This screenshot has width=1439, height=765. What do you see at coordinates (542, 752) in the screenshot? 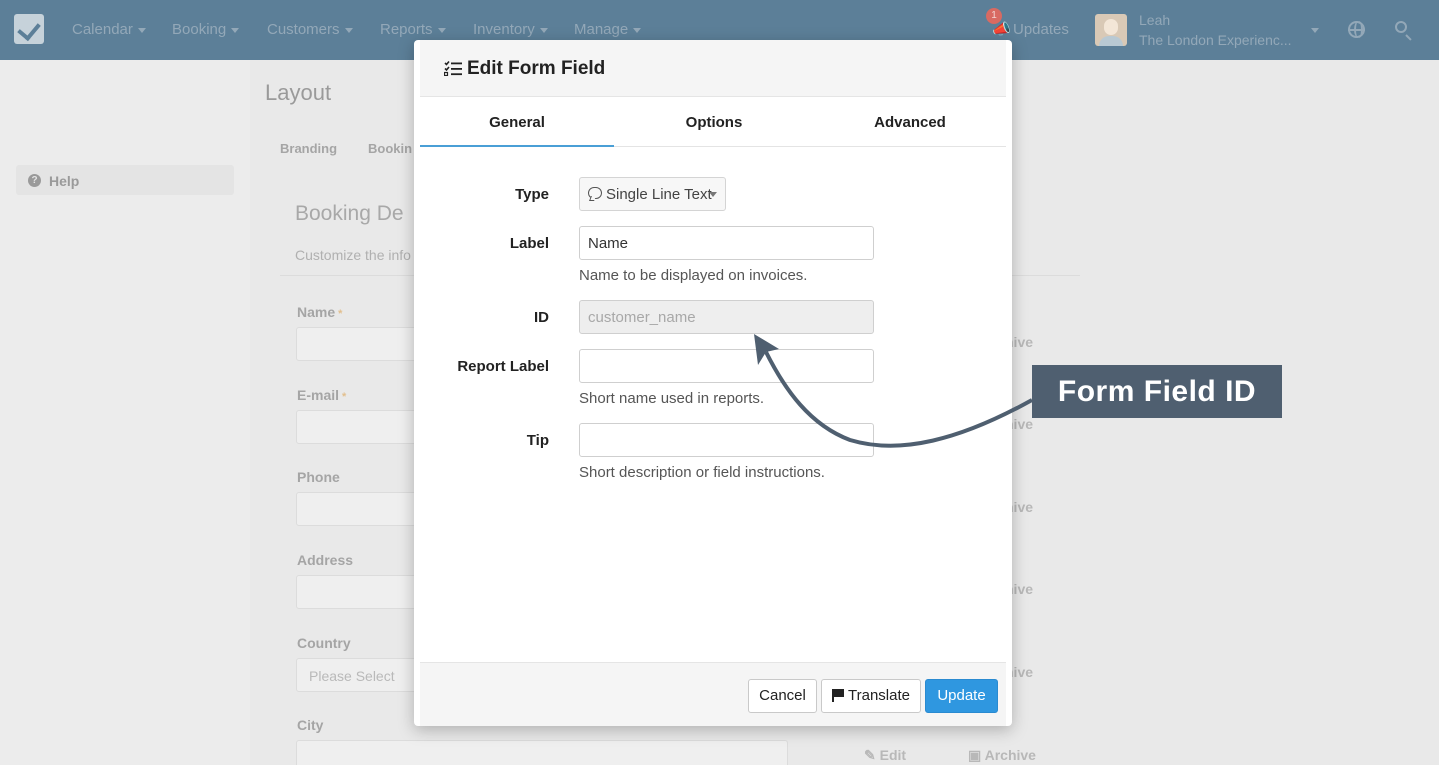
I see `city-input` at bounding box center [542, 752].